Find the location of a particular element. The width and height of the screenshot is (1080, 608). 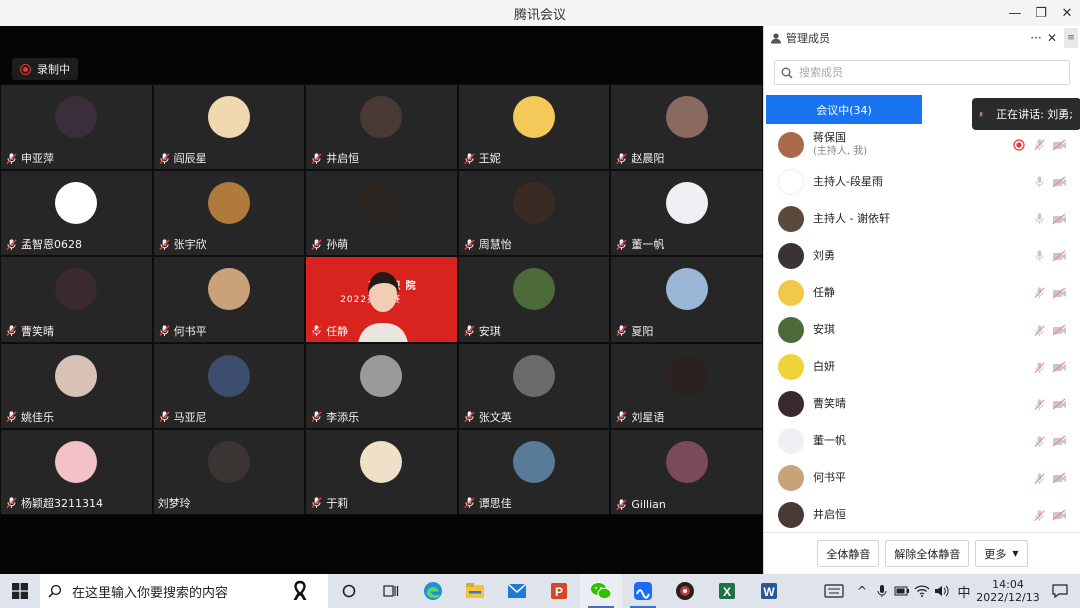

member-row: 主持人 - 谢依轩 is located at coordinates (922, 218).